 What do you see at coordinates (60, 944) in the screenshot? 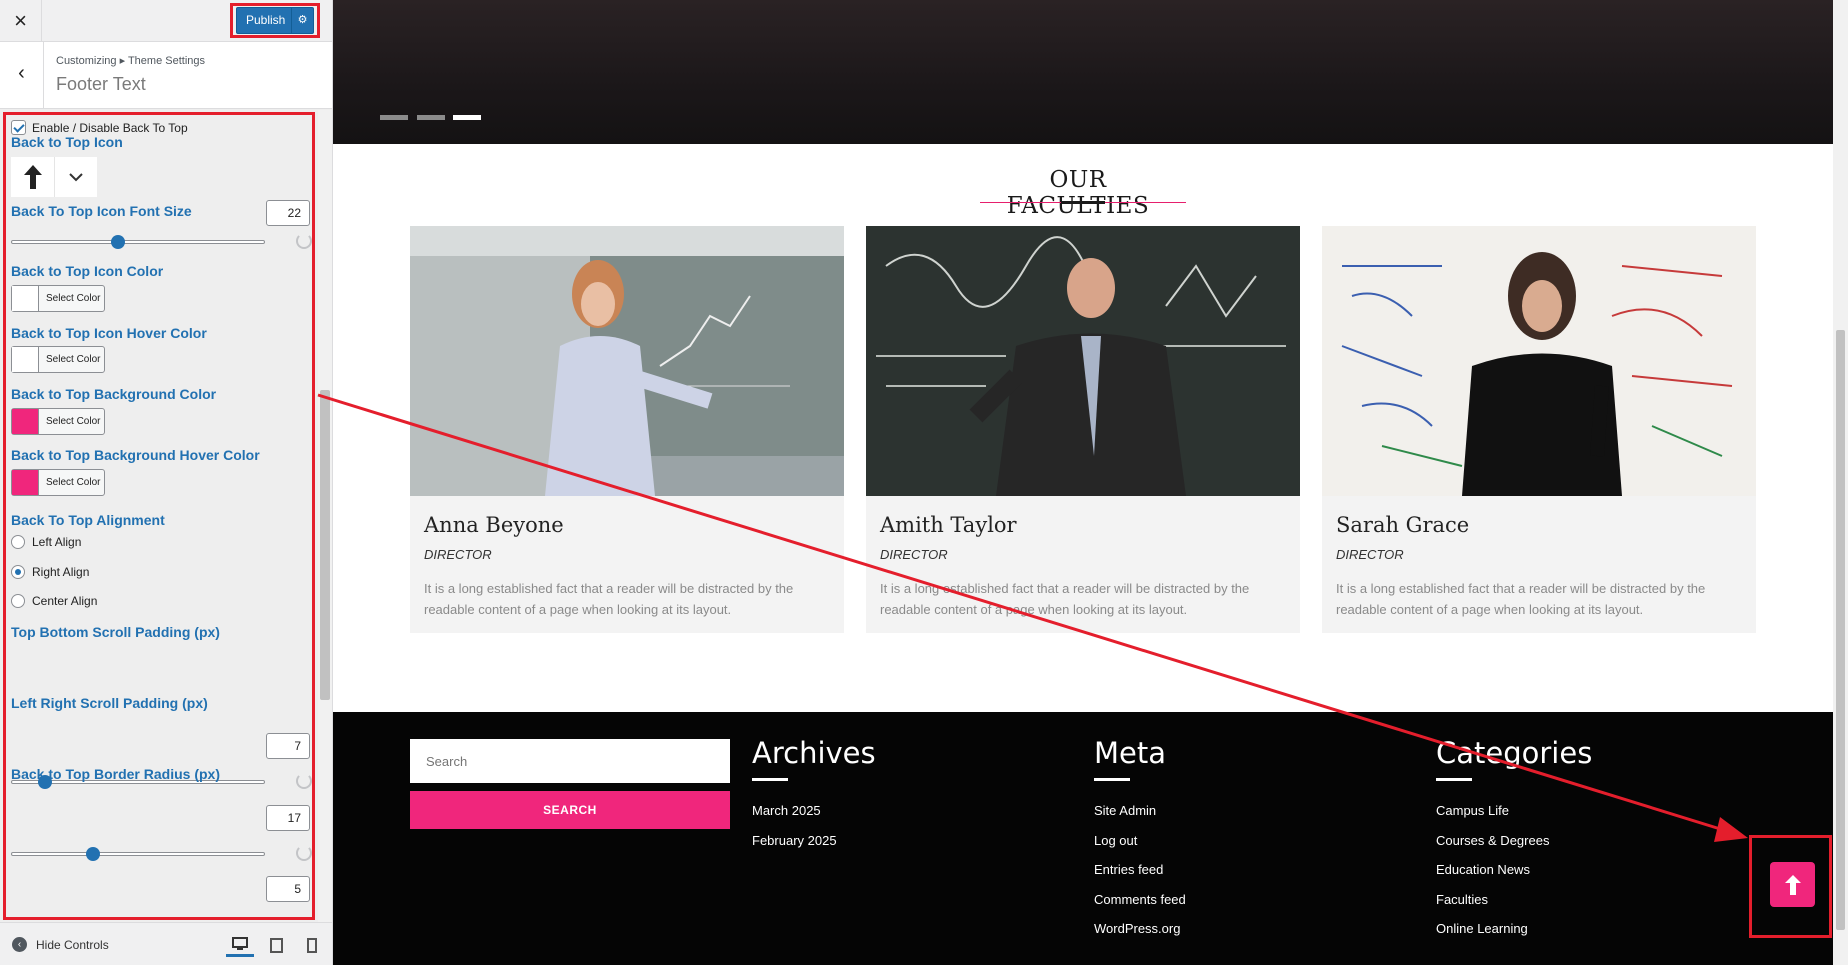
I see `hide-controls-button: ‹ Hide Controls` at bounding box center [60, 944].